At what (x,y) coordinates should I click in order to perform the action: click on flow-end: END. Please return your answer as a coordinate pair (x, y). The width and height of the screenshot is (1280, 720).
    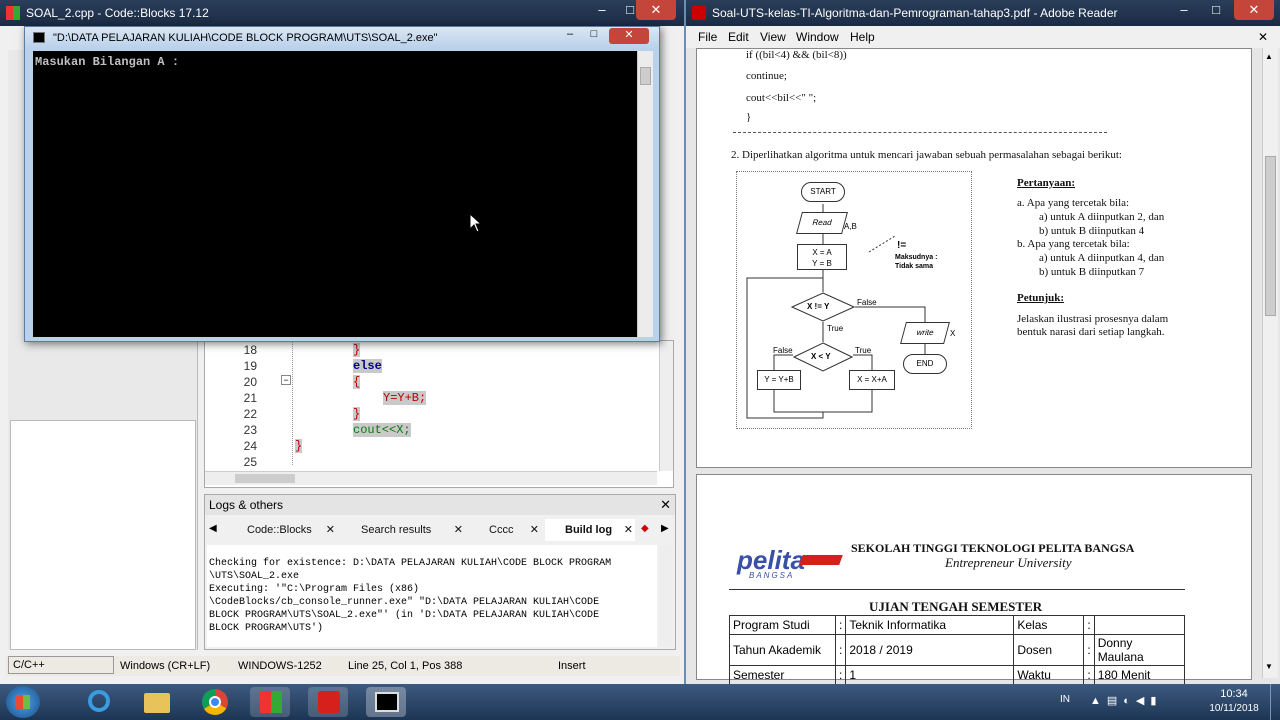
    Looking at the image, I should click on (925, 364).